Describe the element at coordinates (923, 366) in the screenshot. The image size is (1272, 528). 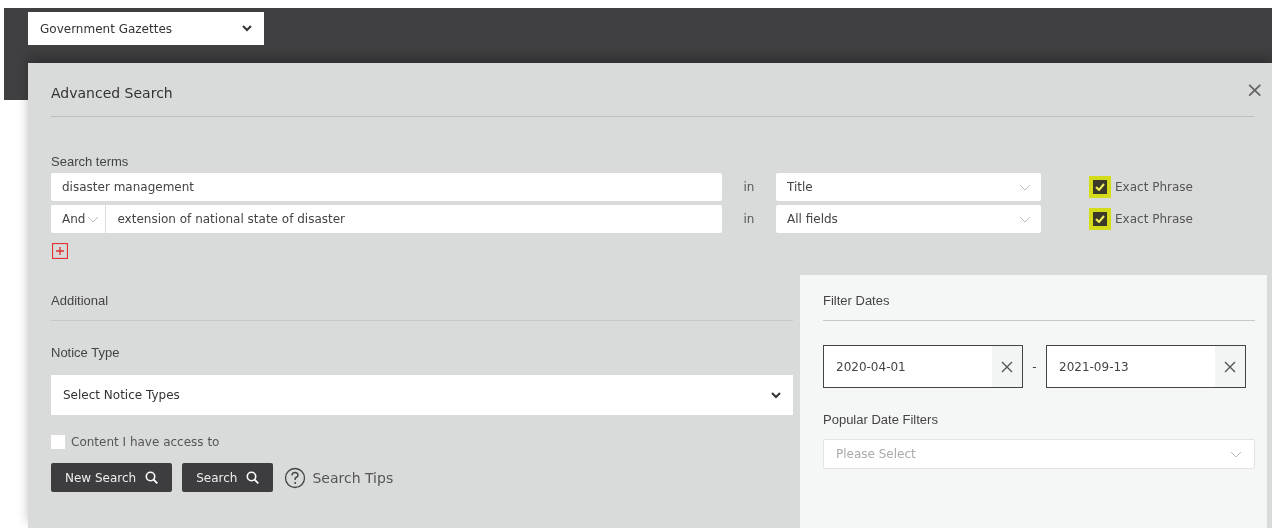
I see `date-field: 2020-04-01` at that location.